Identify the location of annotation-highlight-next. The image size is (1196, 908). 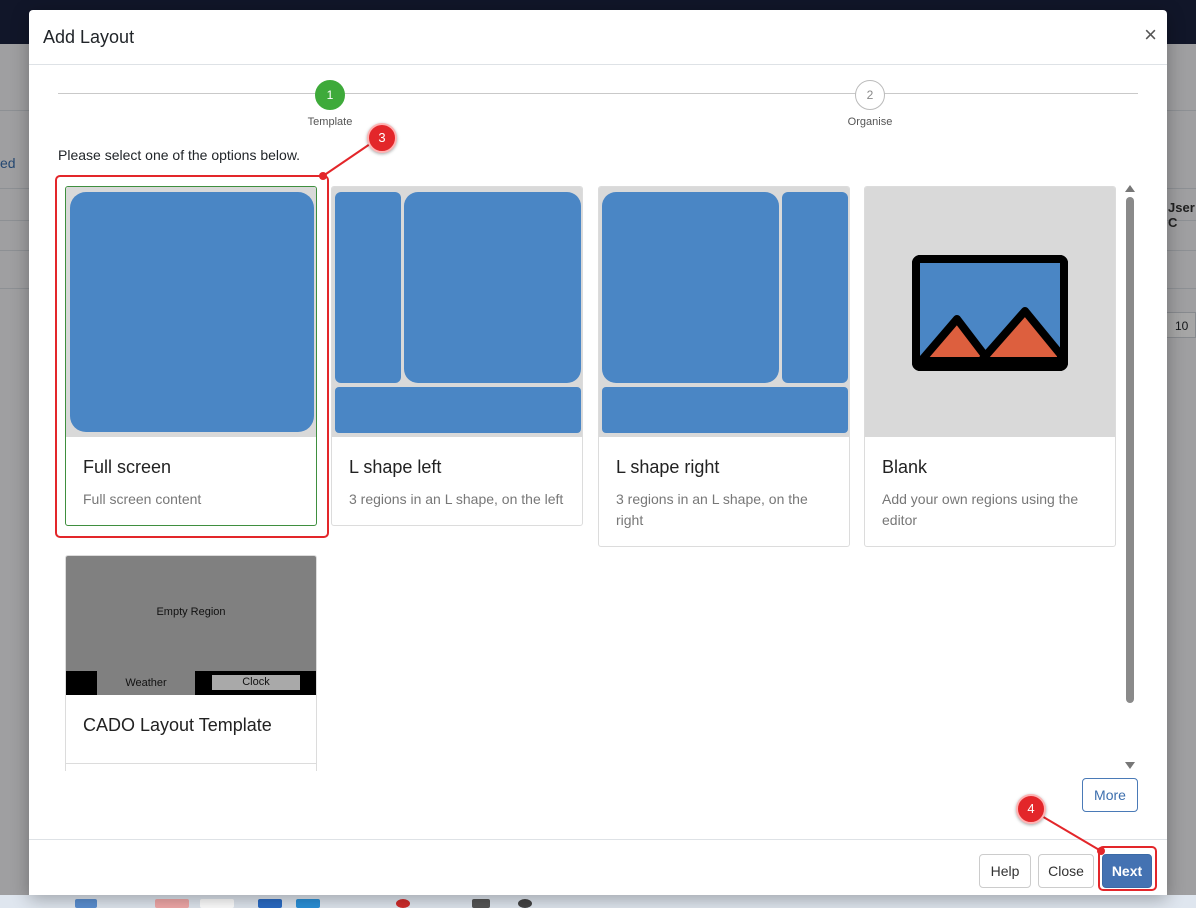
(1127, 868).